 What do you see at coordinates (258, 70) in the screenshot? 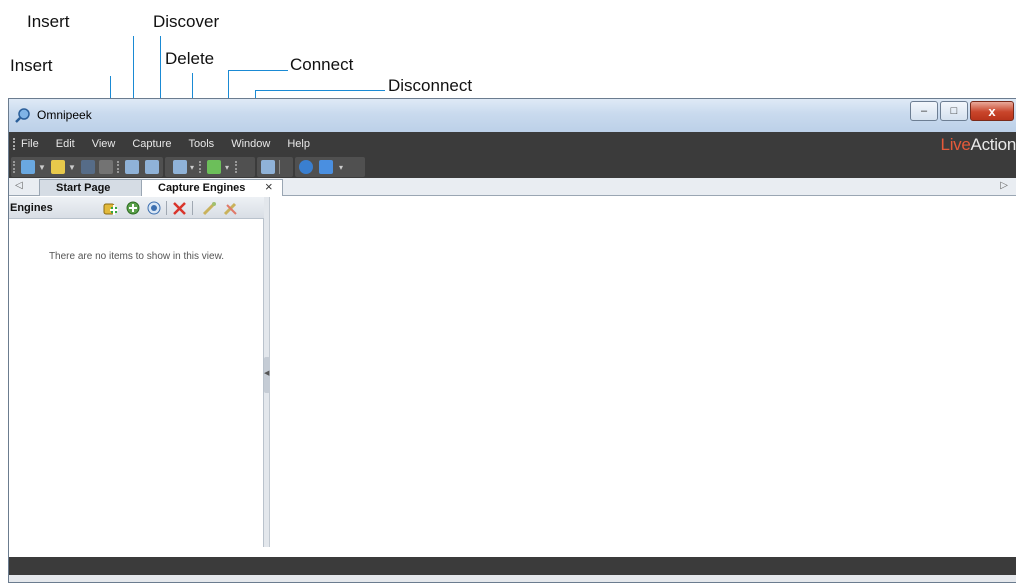
I see `callout-connect-leader-h` at bounding box center [258, 70].